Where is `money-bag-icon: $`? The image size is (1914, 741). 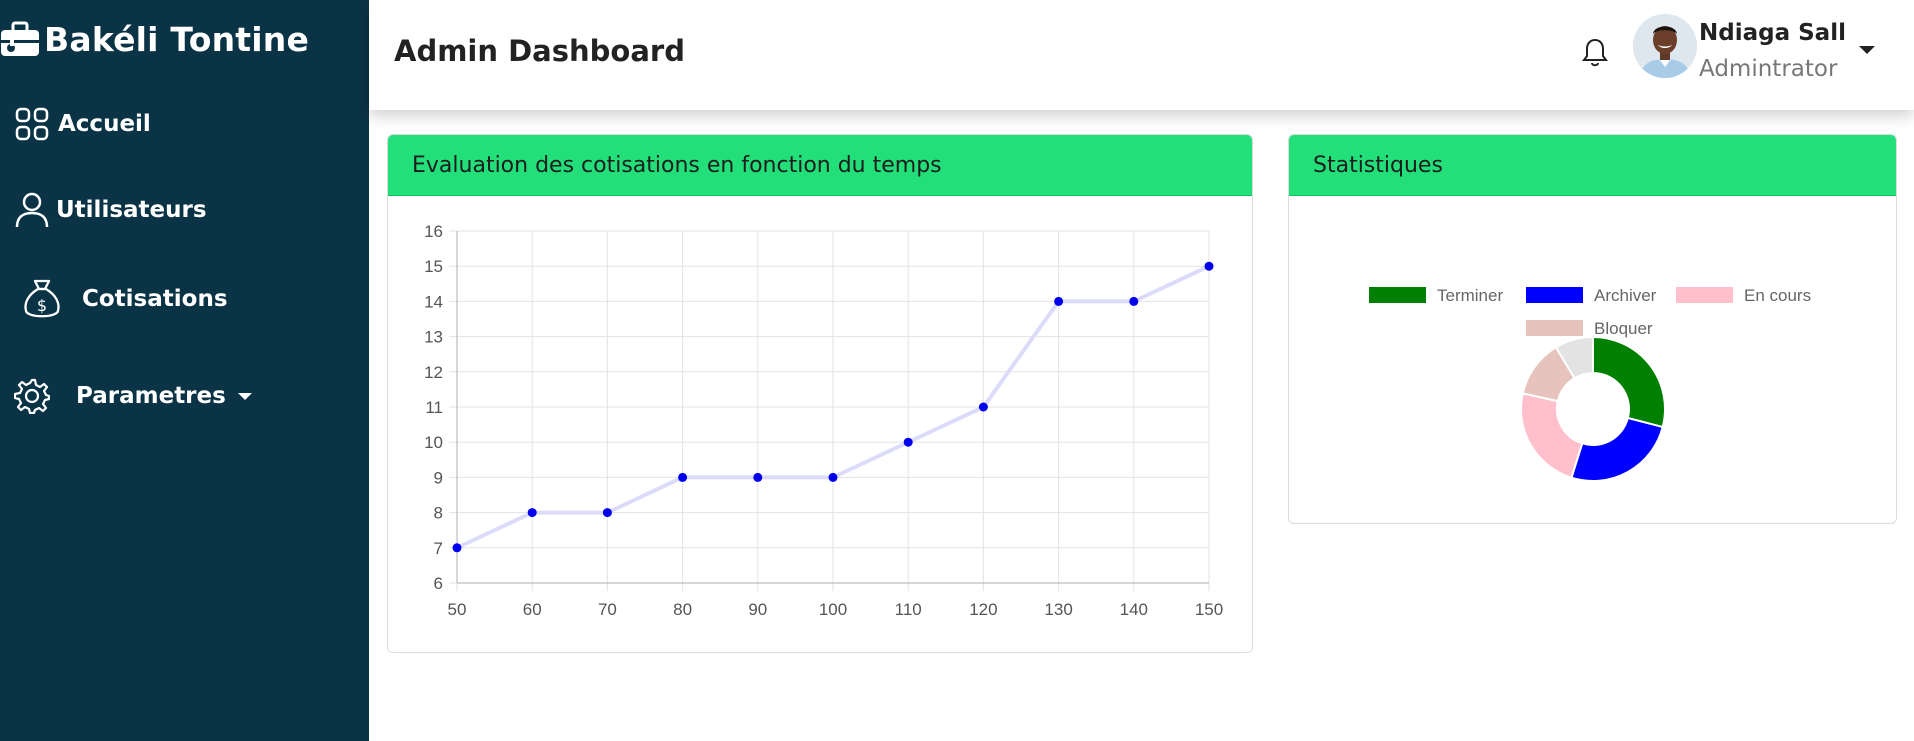 money-bag-icon: $ is located at coordinates (42, 298).